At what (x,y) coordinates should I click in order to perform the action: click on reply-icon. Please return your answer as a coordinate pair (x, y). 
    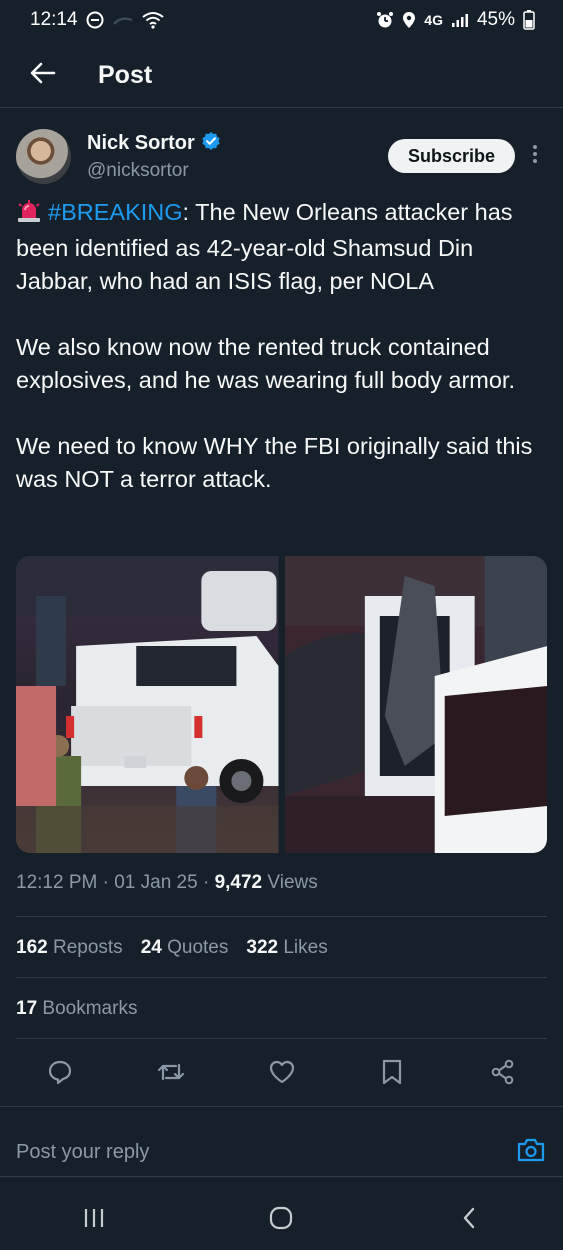
    Looking at the image, I should click on (60, 1074).